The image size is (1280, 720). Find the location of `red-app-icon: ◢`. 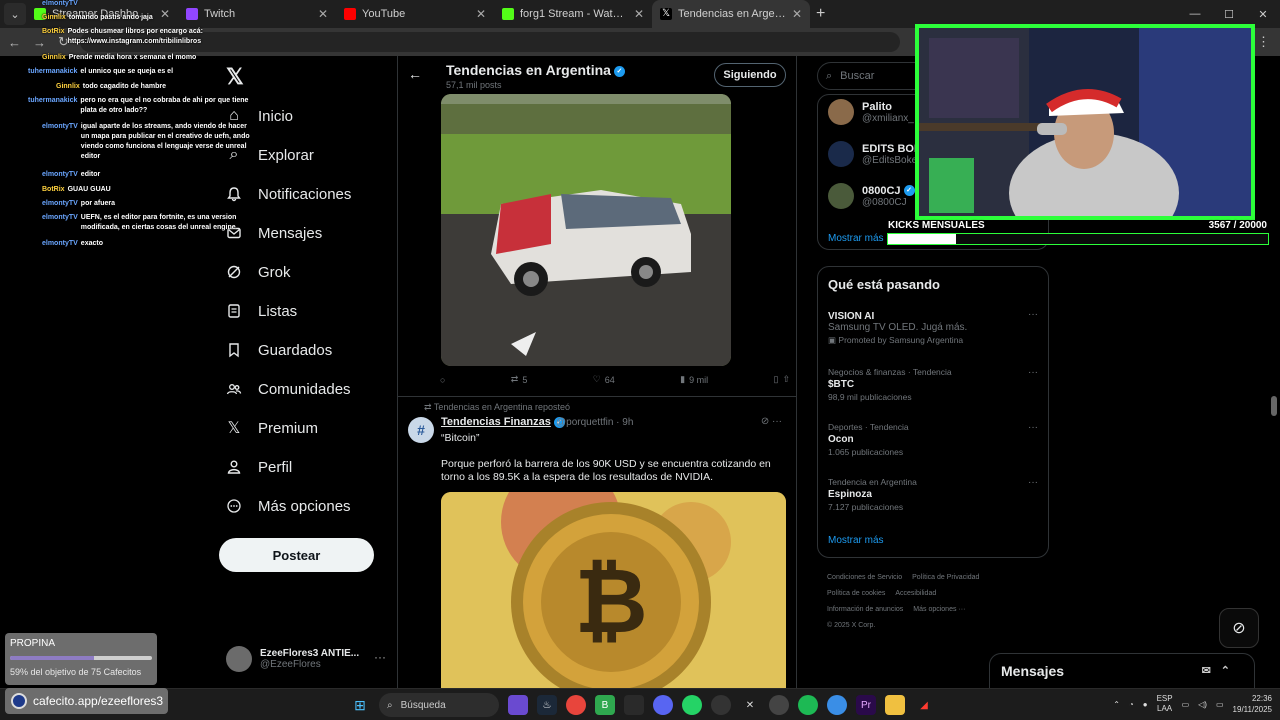

red-app-icon: ◢ is located at coordinates (924, 705).